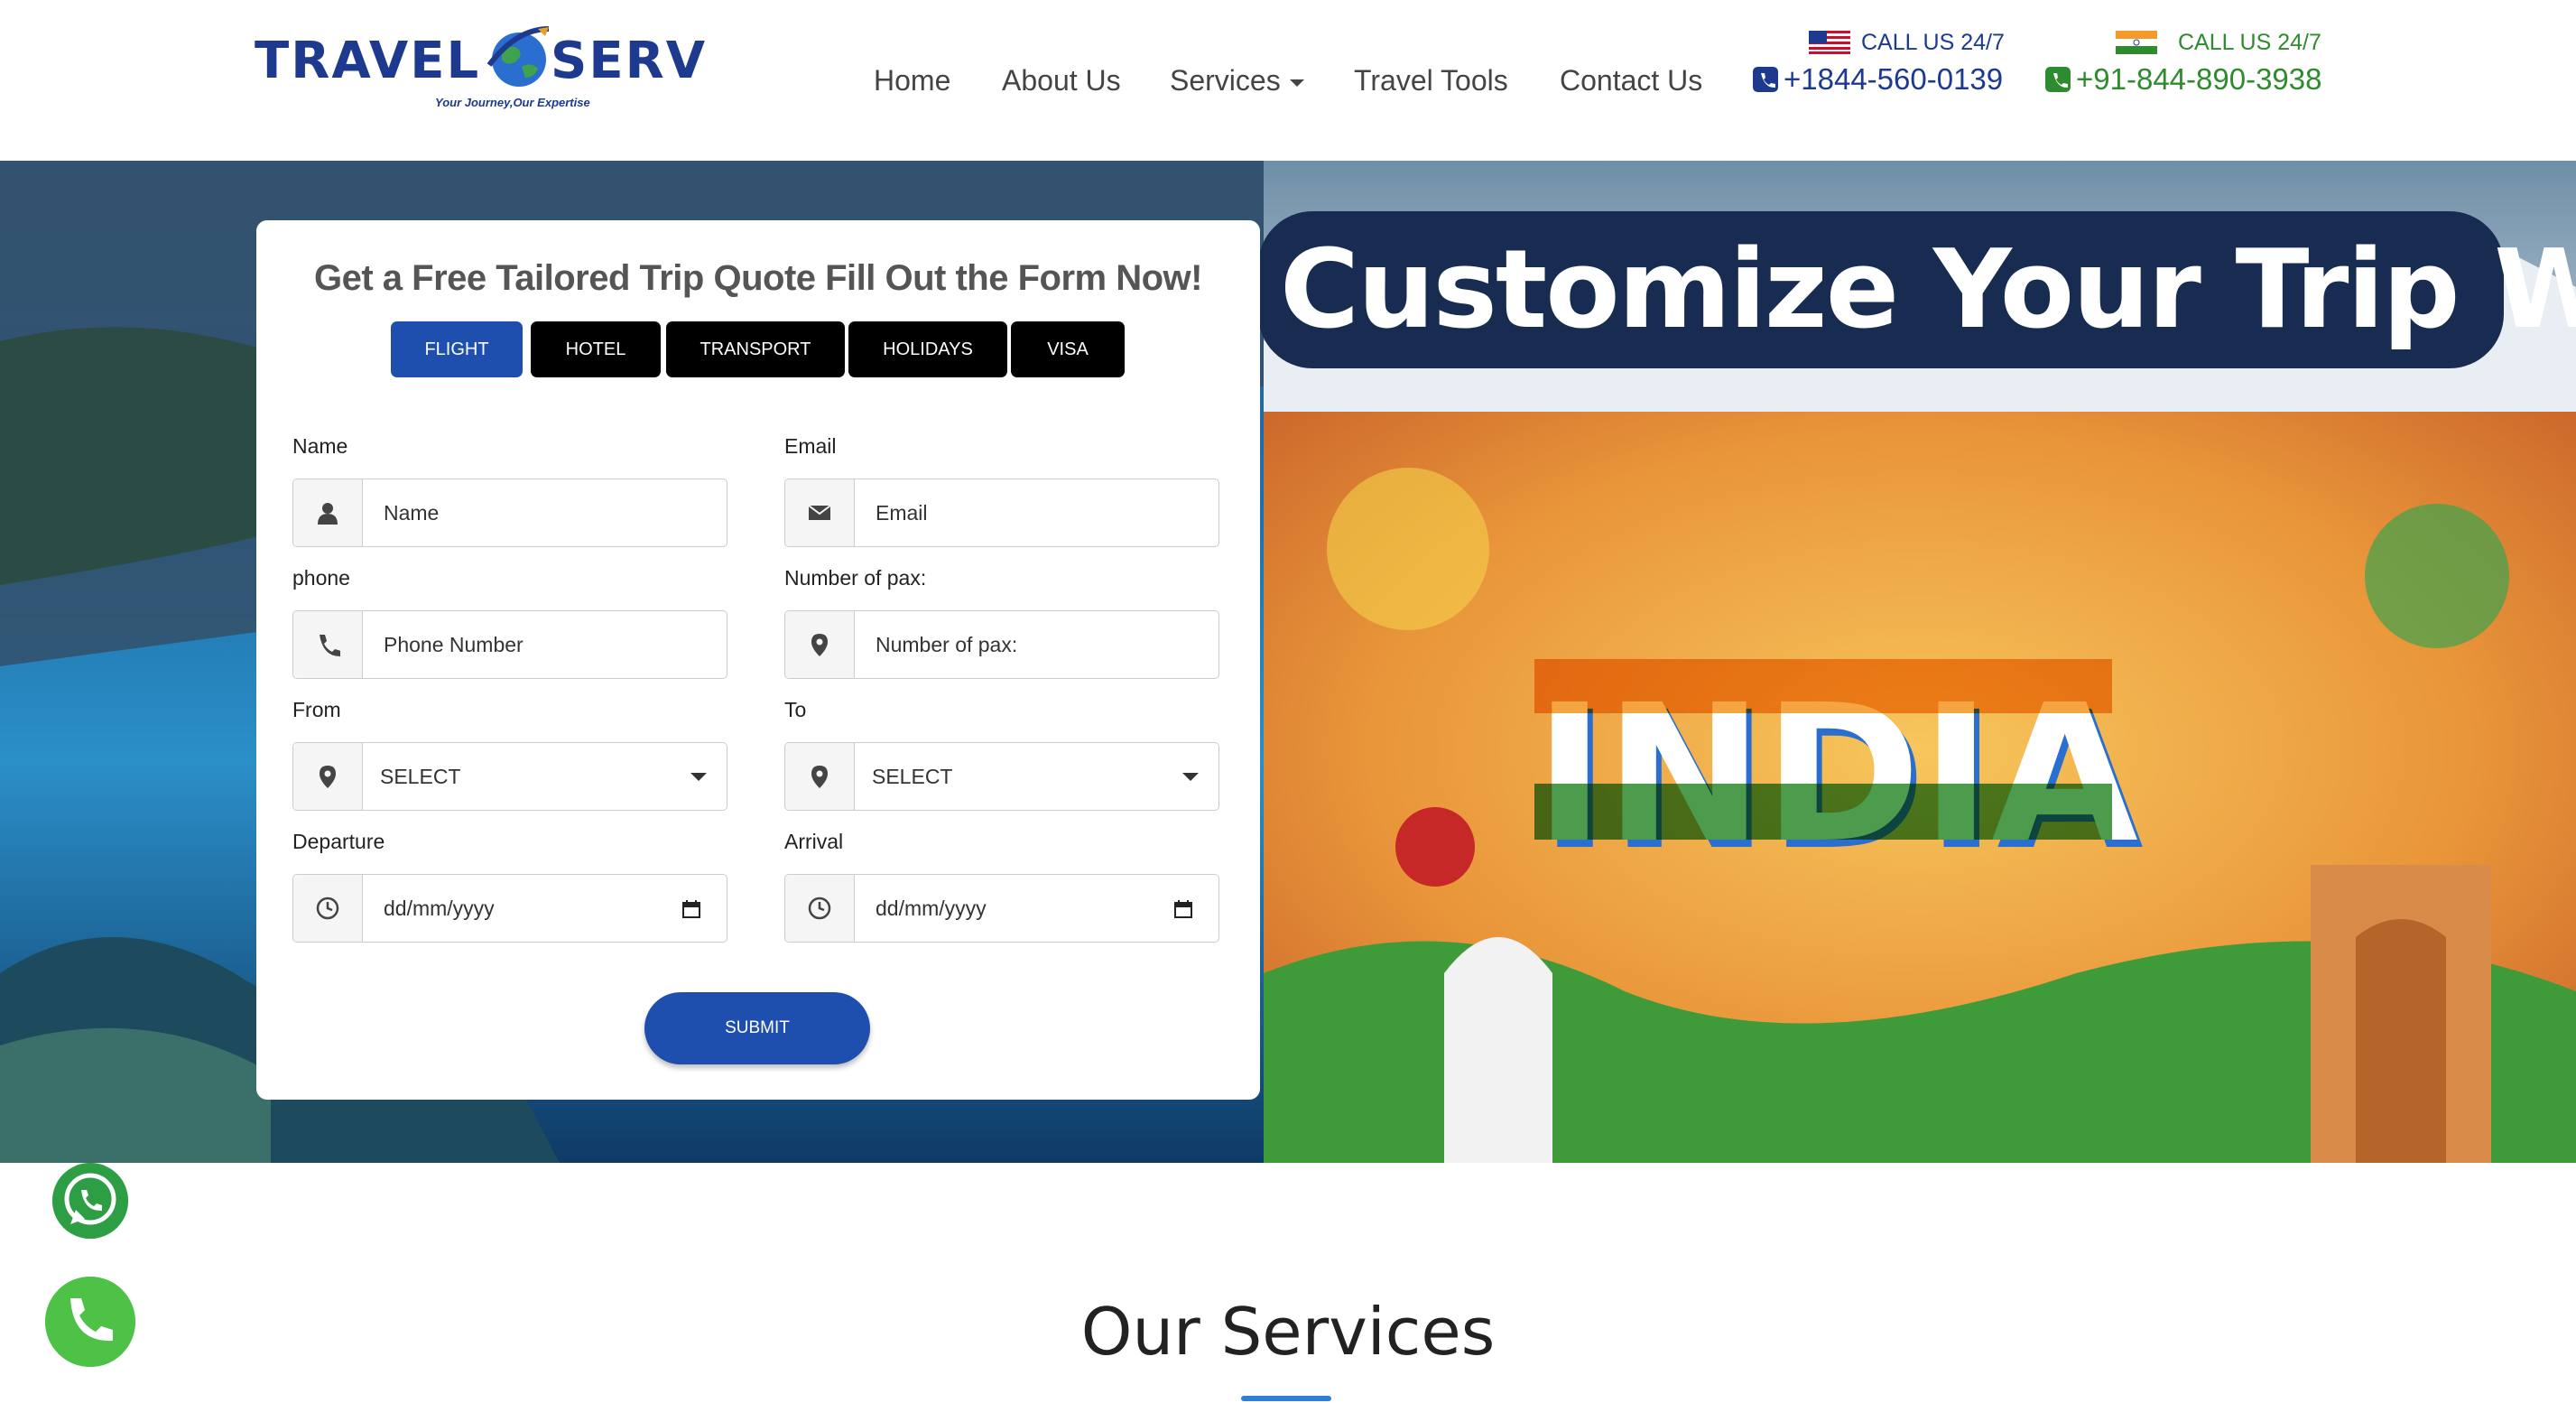 This screenshot has width=2576, height=1403. What do you see at coordinates (912, 81) in the screenshot?
I see `nav-home: Home` at bounding box center [912, 81].